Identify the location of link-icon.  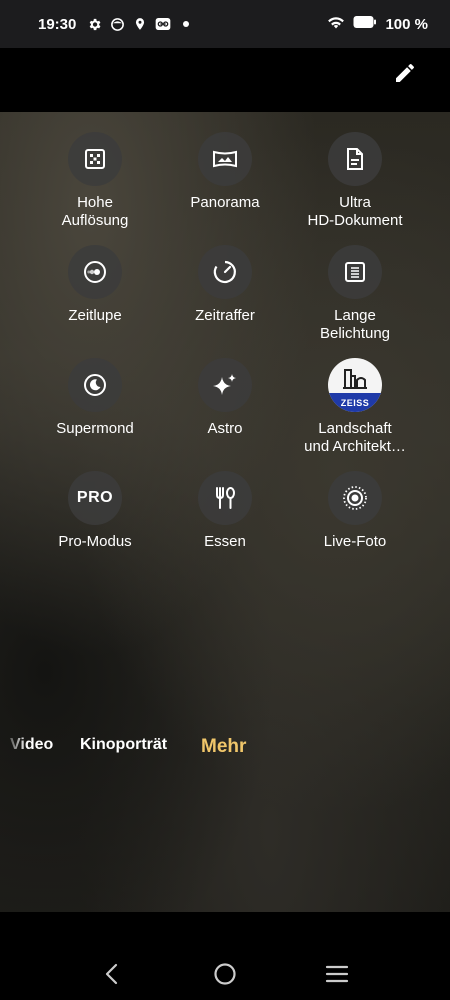
(163, 24).